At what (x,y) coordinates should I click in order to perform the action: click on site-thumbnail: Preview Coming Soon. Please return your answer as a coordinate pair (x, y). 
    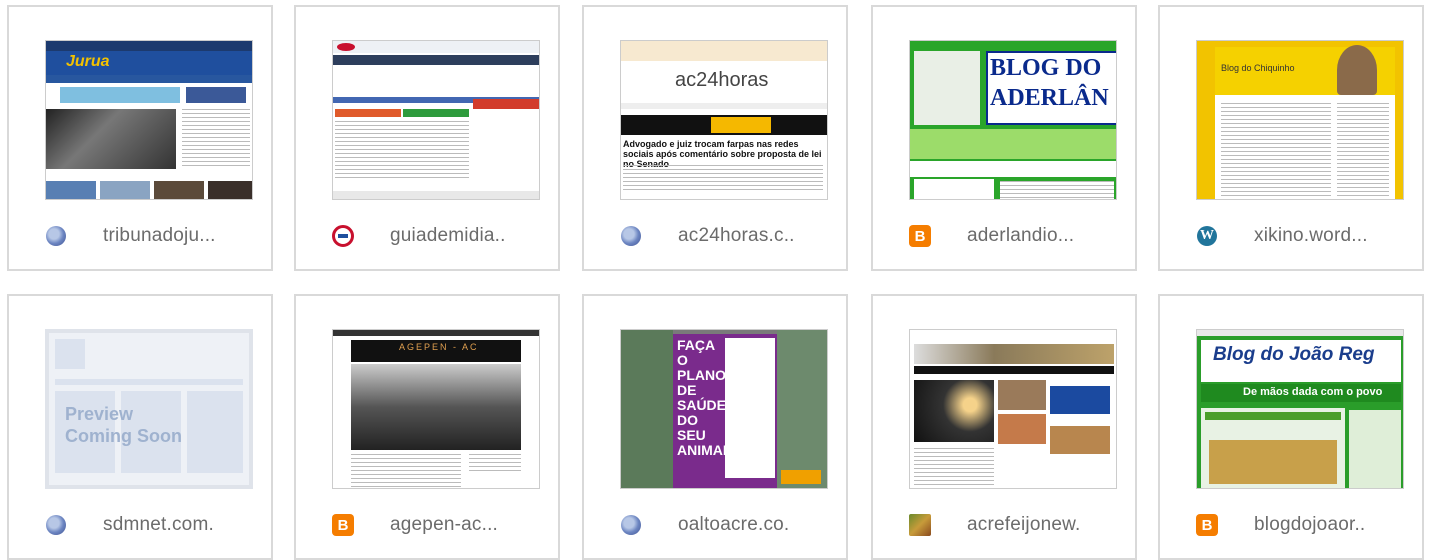
    Looking at the image, I should click on (149, 409).